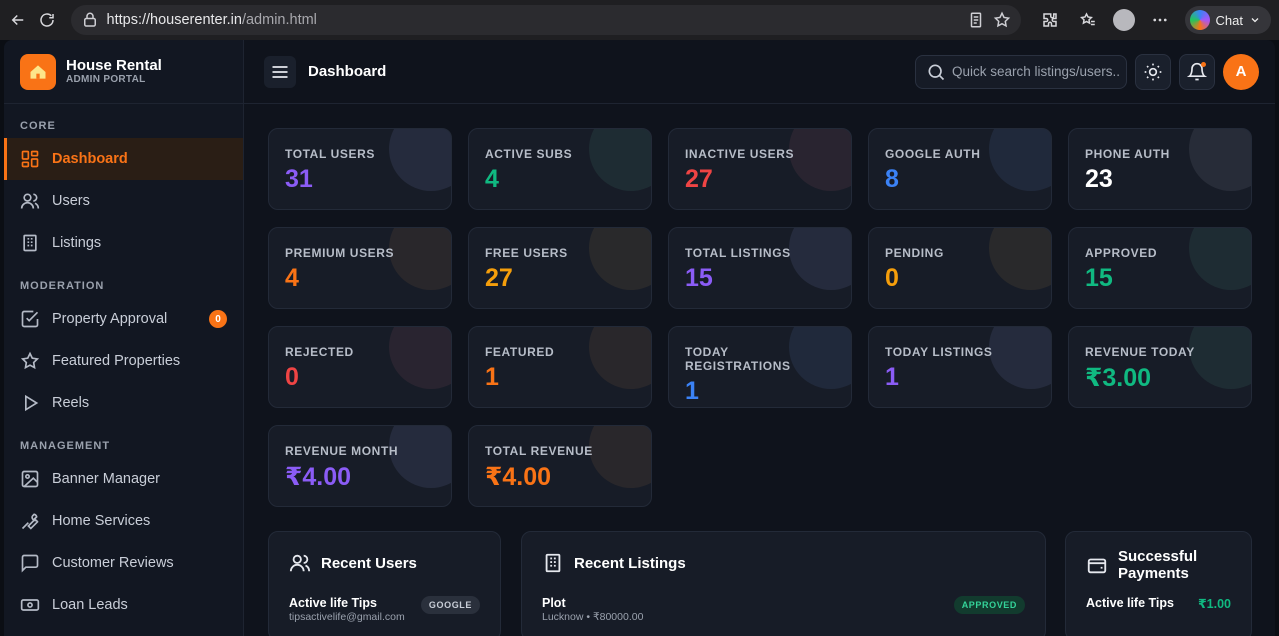  What do you see at coordinates (369, 563) in the screenshot?
I see `panel-title: Recent Users` at bounding box center [369, 563].